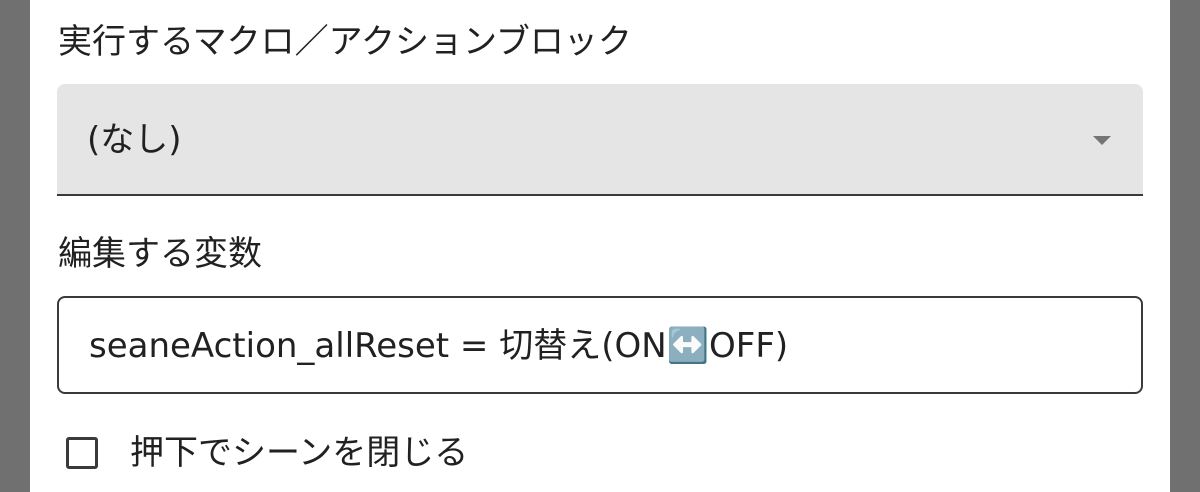  I want to click on checkbox-unchecked-icon, so click(82, 453).